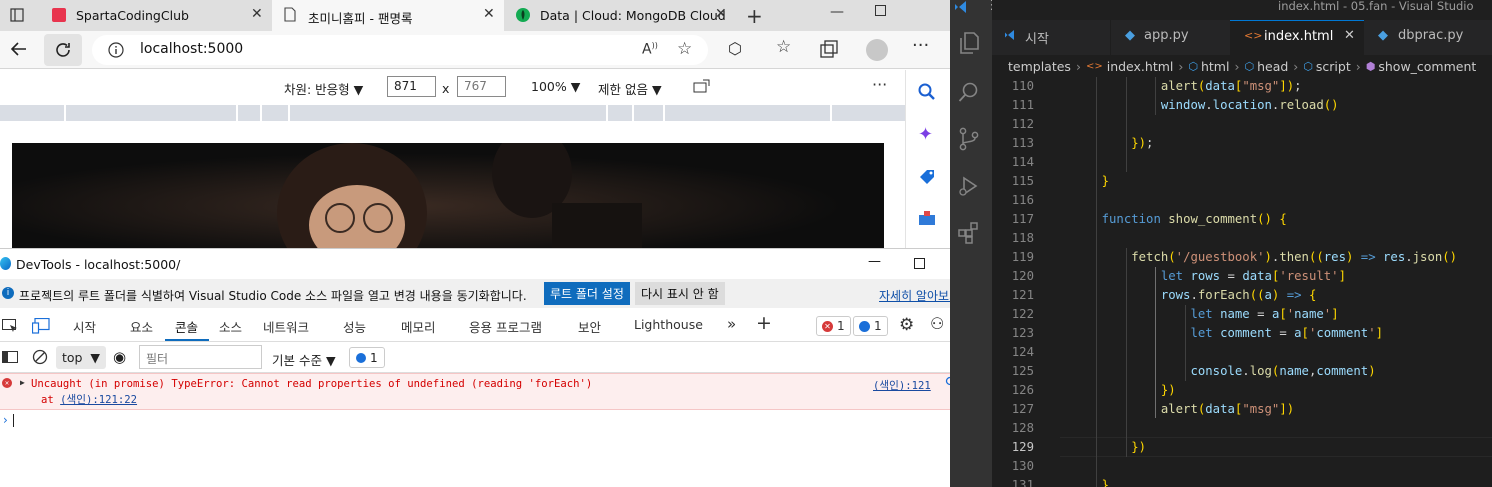 Image resolution: width=1492 pixels, height=487 pixels. What do you see at coordinates (10, 357) in the screenshot?
I see `sidebar-toggle-icon` at bounding box center [10, 357].